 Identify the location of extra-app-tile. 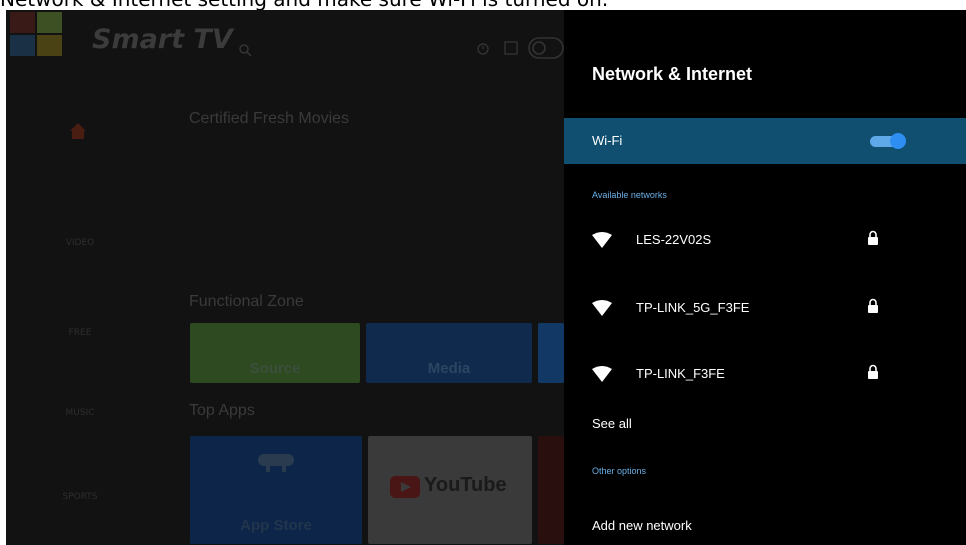
(551, 490).